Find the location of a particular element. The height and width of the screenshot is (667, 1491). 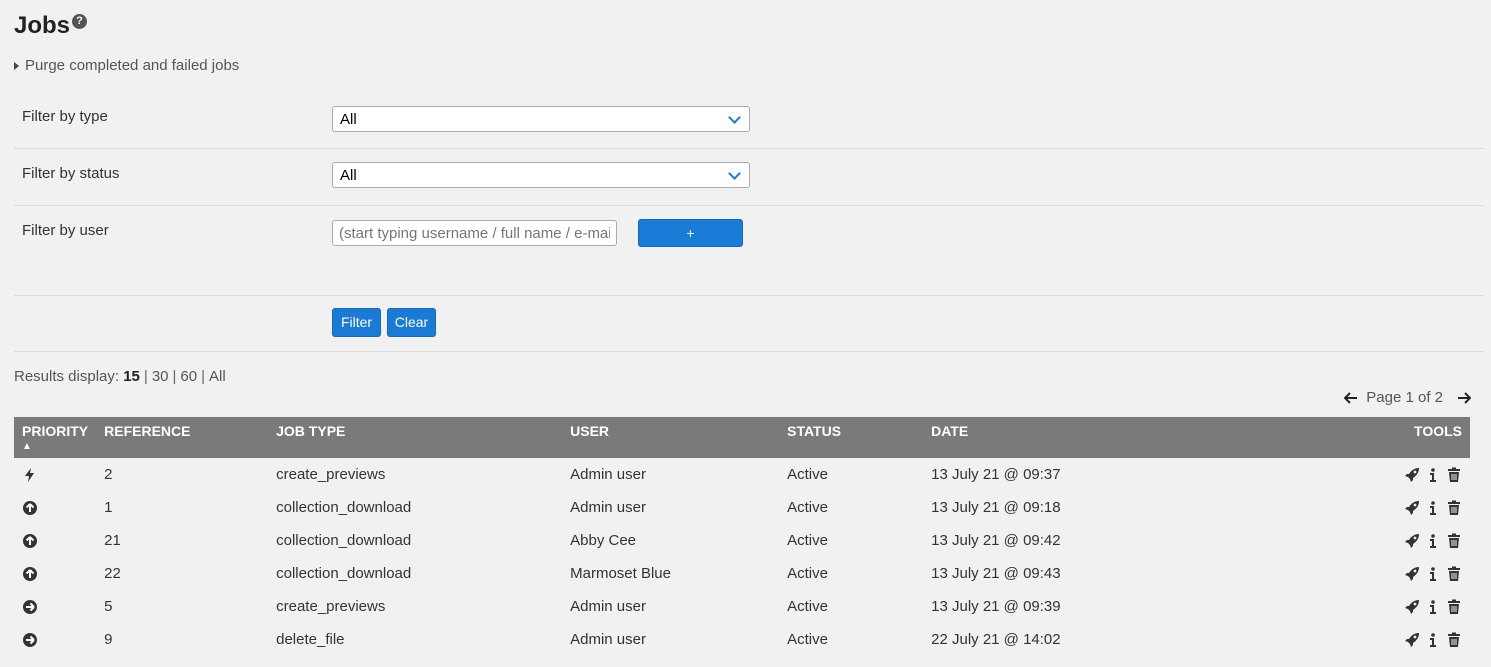

cell-job-type: collection_download is located at coordinates (344, 573).